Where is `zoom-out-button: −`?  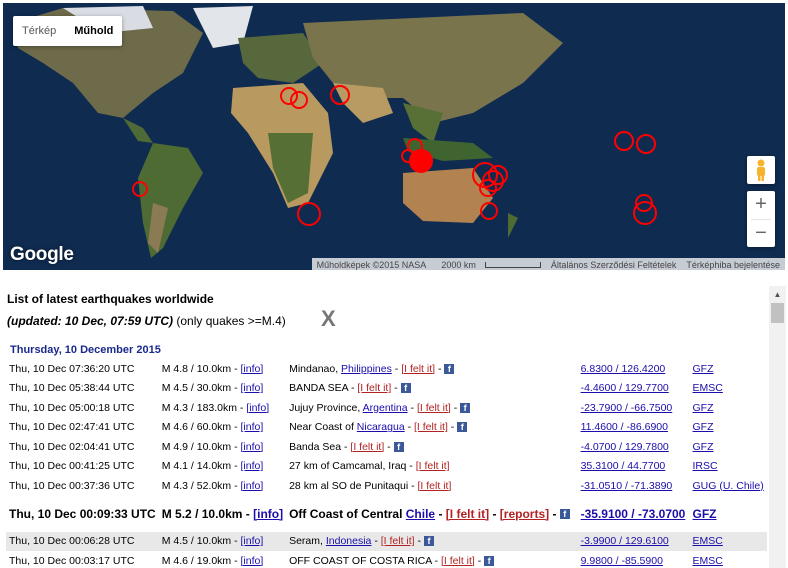
zoom-out-button: − is located at coordinates (761, 234).